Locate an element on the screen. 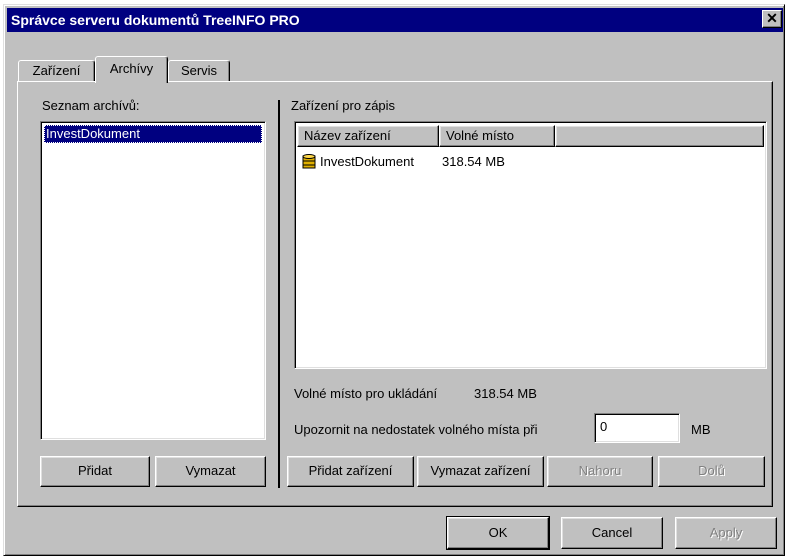 The width and height of the screenshot is (787, 559). title-bar: Správce serveru dokumentů TreeINFO PRO is located at coordinates (395, 20).